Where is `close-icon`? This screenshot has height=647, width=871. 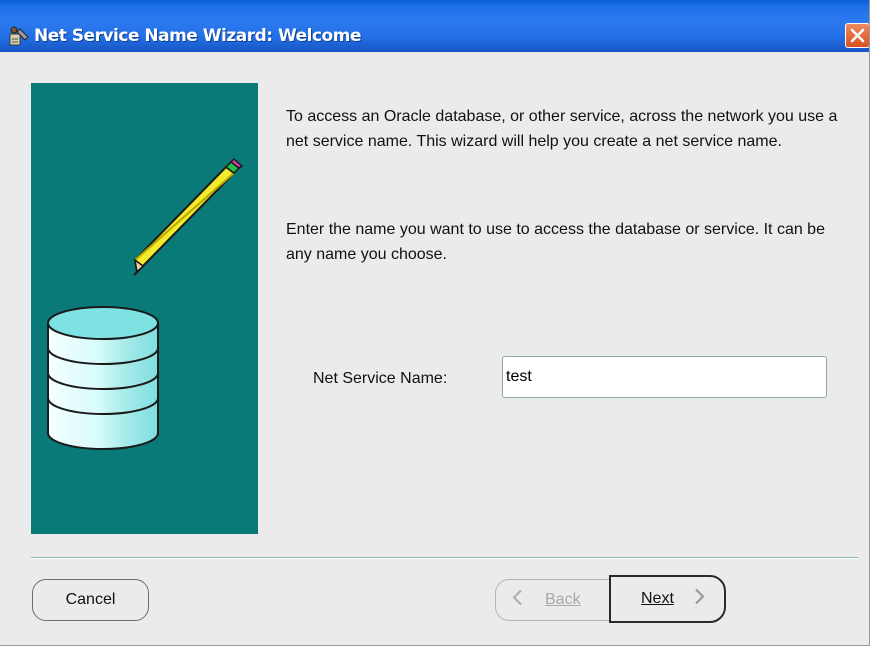
close-icon is located at coordinates (857, 35).